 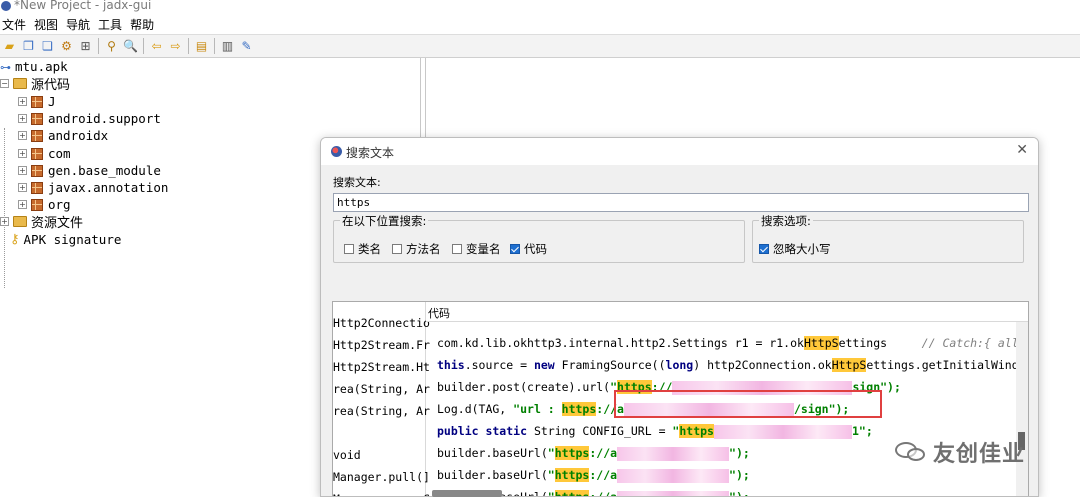 What do you see at coordinates (80, 24) in the screenshot?
I see `menu-navigation: 导航` at bounding box center [80, 24].